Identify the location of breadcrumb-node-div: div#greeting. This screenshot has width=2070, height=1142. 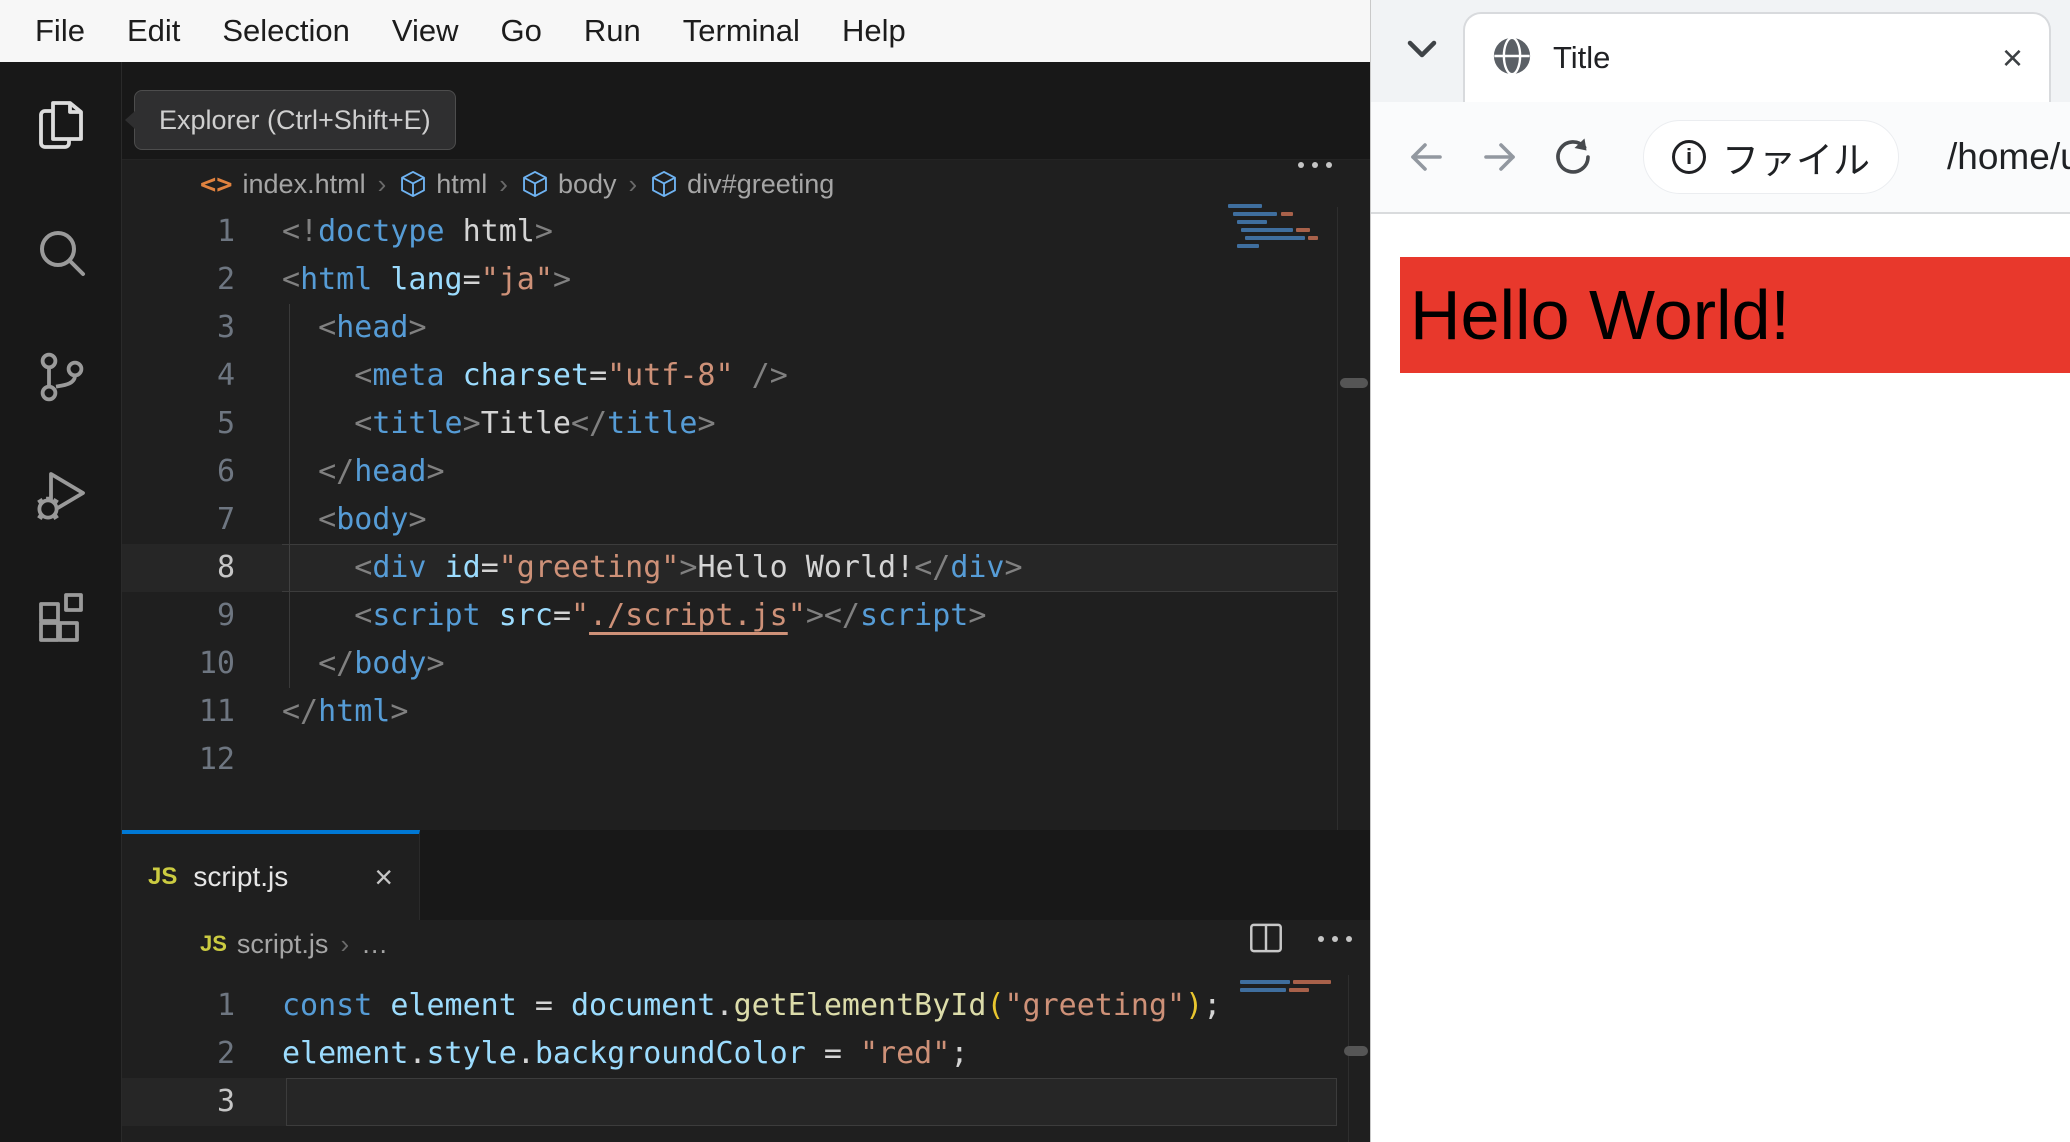
(741, 184).